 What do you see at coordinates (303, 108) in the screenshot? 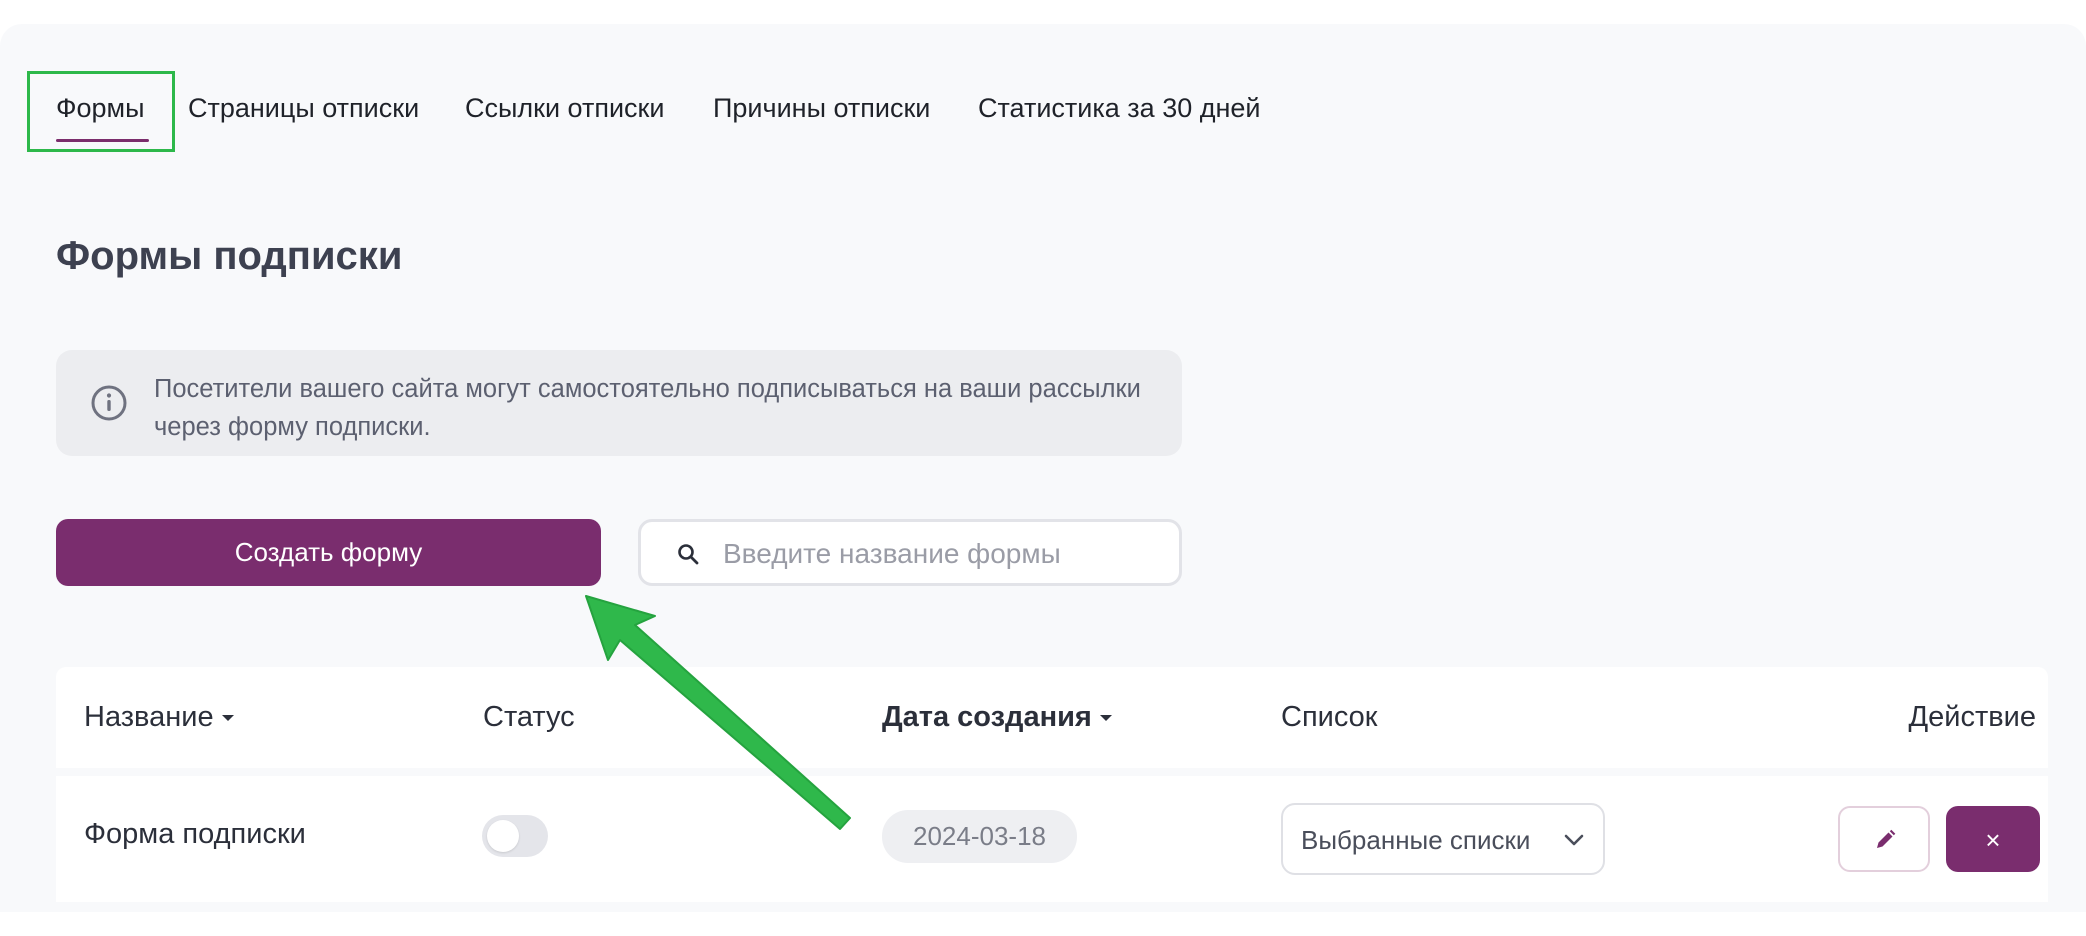
I see `tab-unsubscribe-pages: Страницы отписки` at bounding box center [303, 108].